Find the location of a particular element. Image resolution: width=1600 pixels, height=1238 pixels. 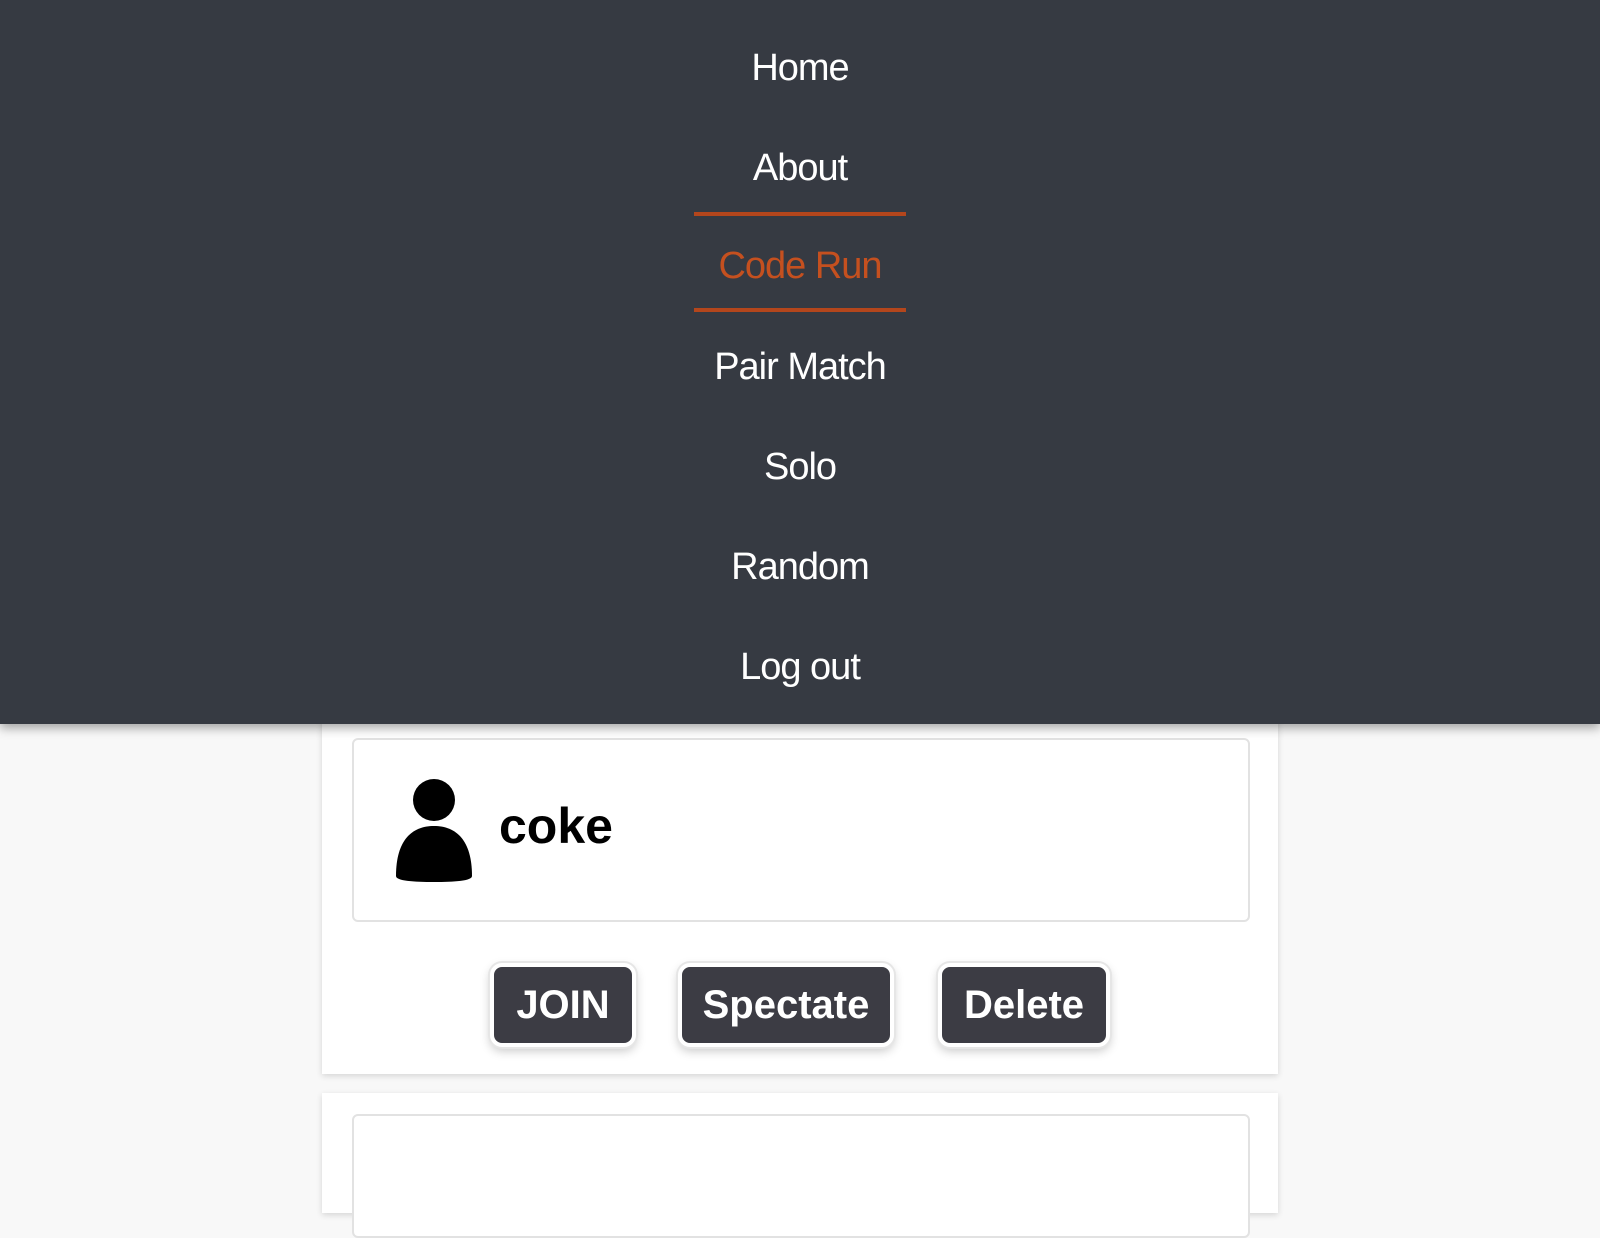

room-card is located at coordinates (800, 1165).